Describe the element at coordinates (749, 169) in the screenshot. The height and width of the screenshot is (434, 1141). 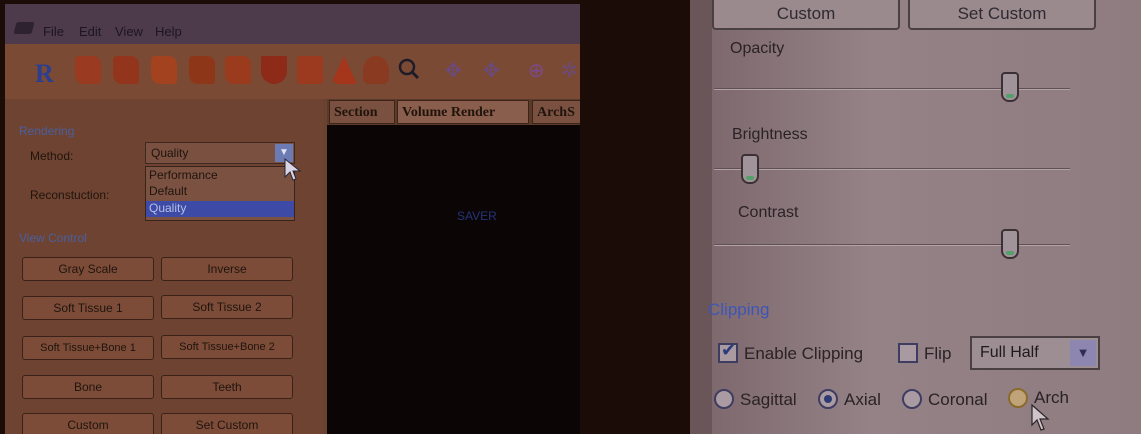
I see `brightness-slider-thumb` at that location.